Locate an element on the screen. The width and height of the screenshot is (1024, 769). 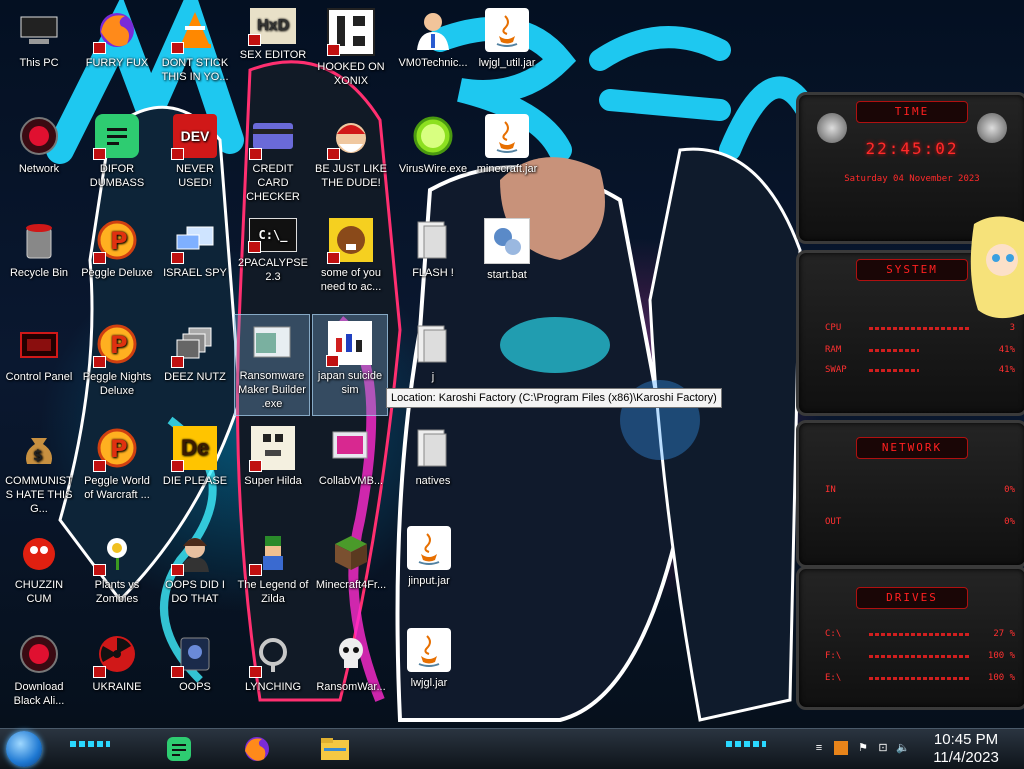
desktop-icon-label: j is located at coordinates (433, 377).